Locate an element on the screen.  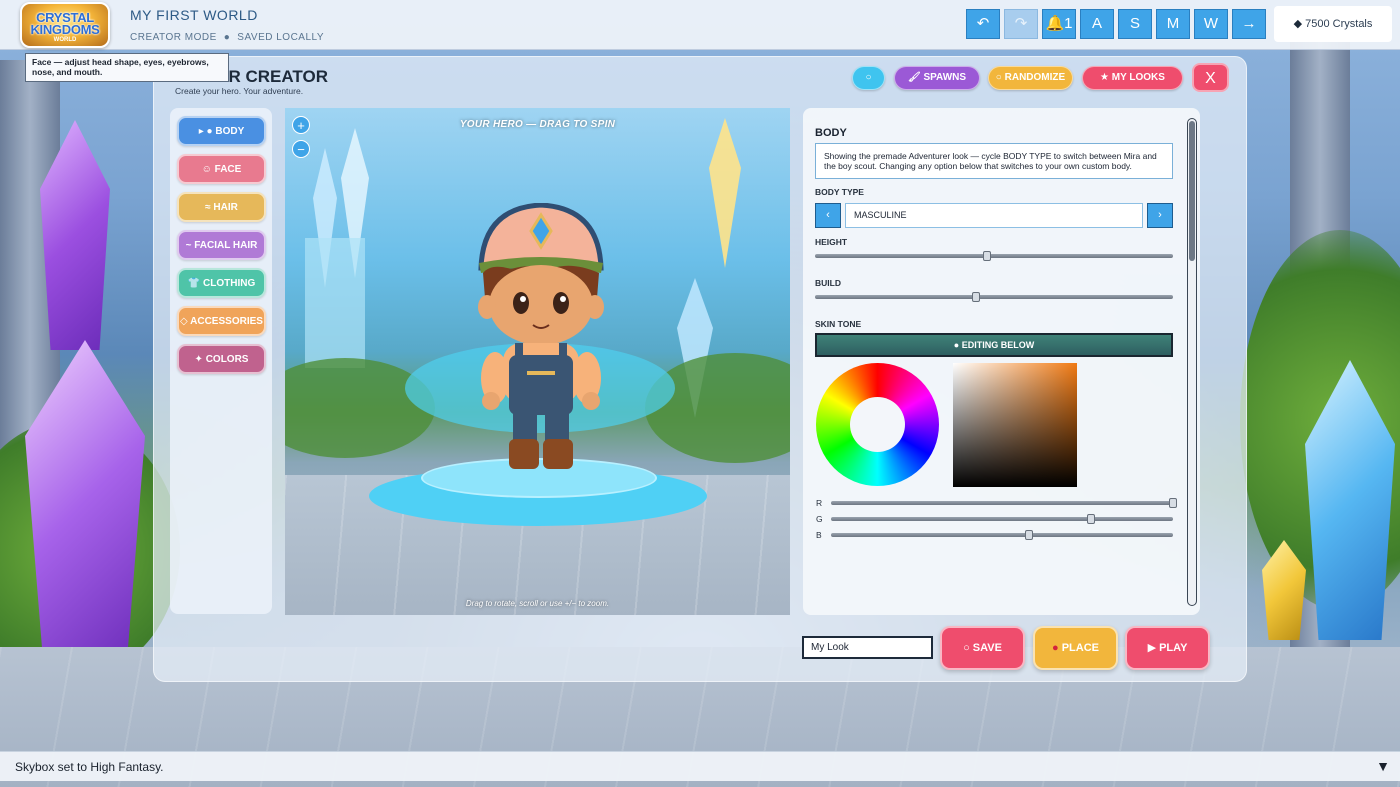
my-looks-button: ★ MY LOOKS is located at coordinates (1132, 78).